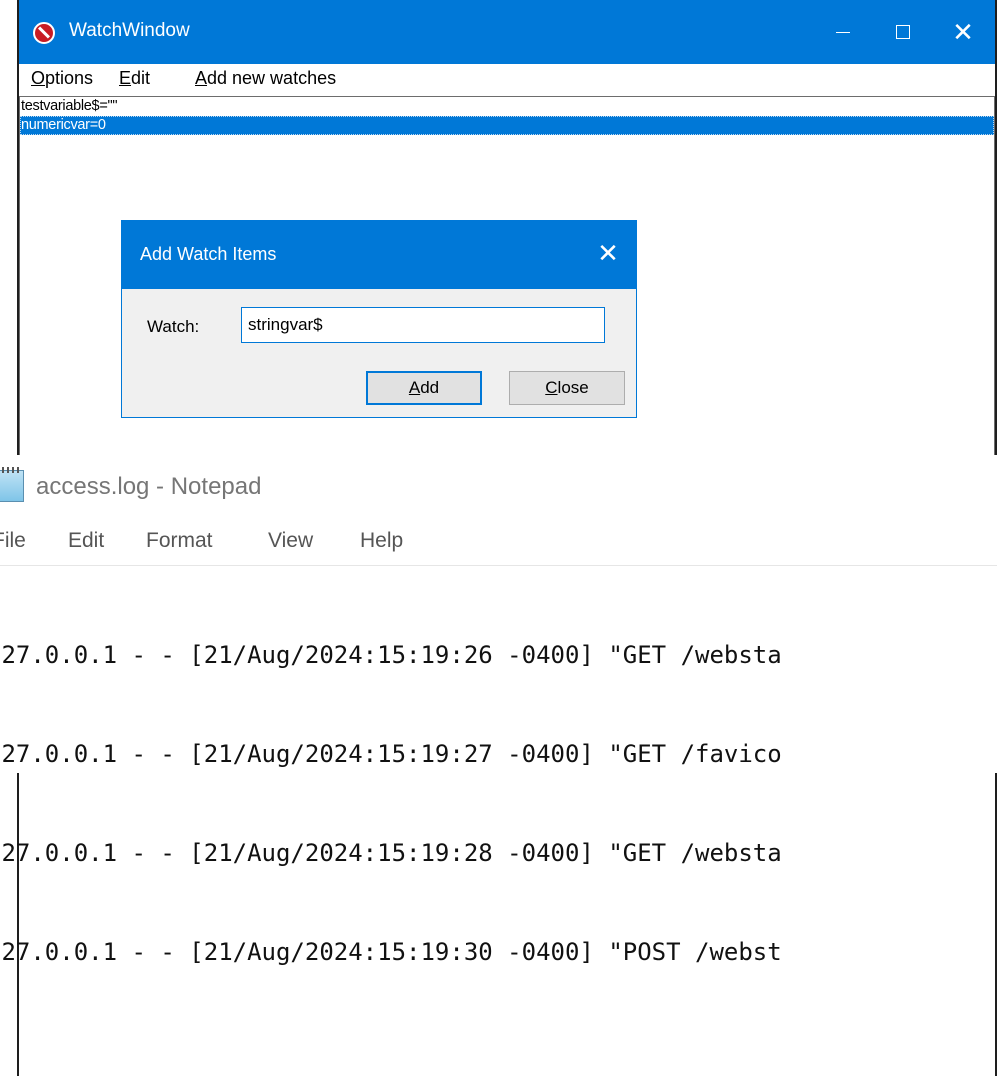 The height and width of the screenshot is (1076, 997). I want to click on maximize-button, so click(903, 32).